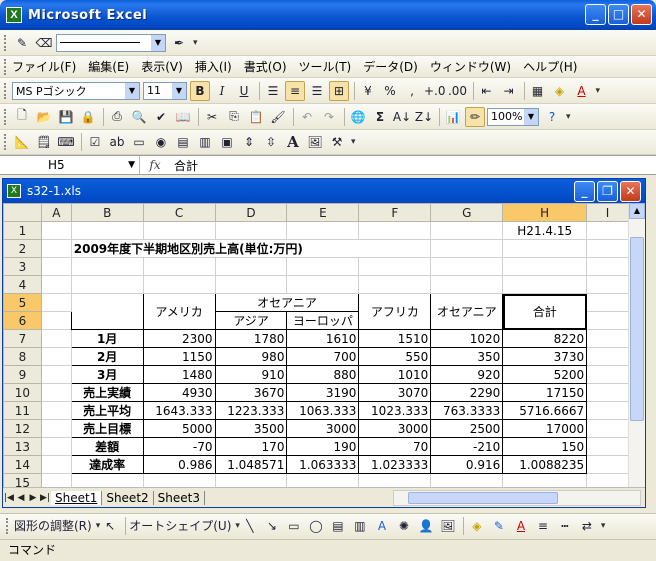 The width and height of the screenshot is (656, 561). I want to click on row-header: 10, so click(22, 392).